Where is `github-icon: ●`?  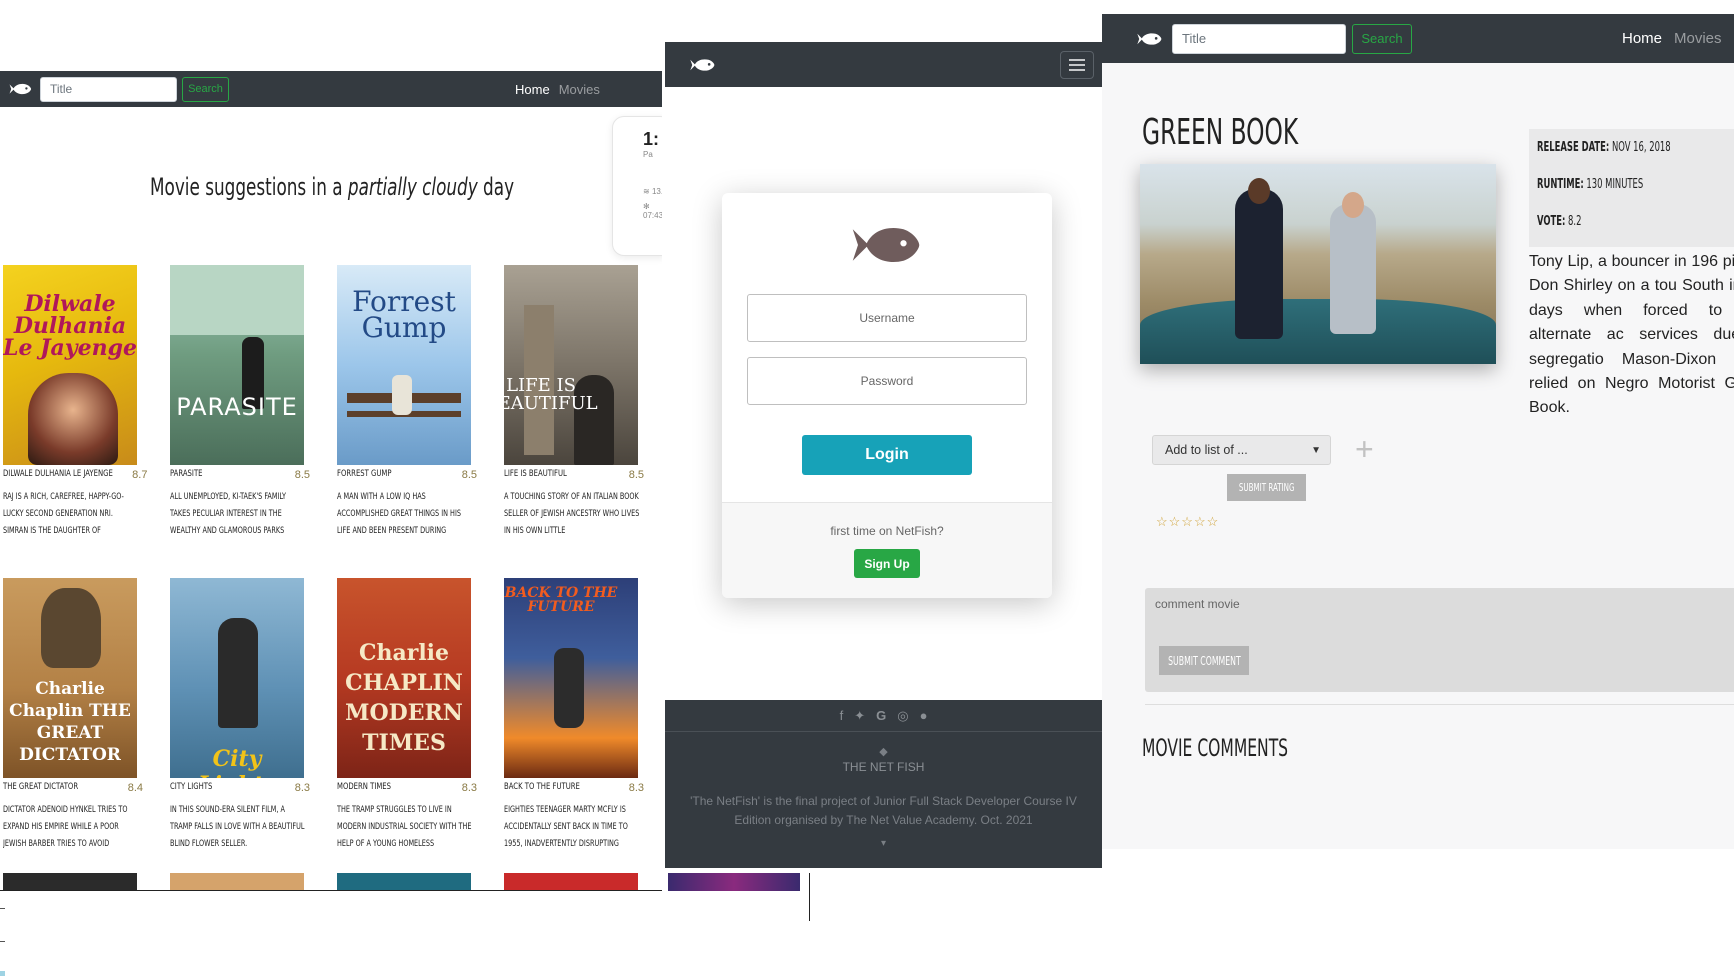
github-icon: ● is located at coordinates (924, 715).